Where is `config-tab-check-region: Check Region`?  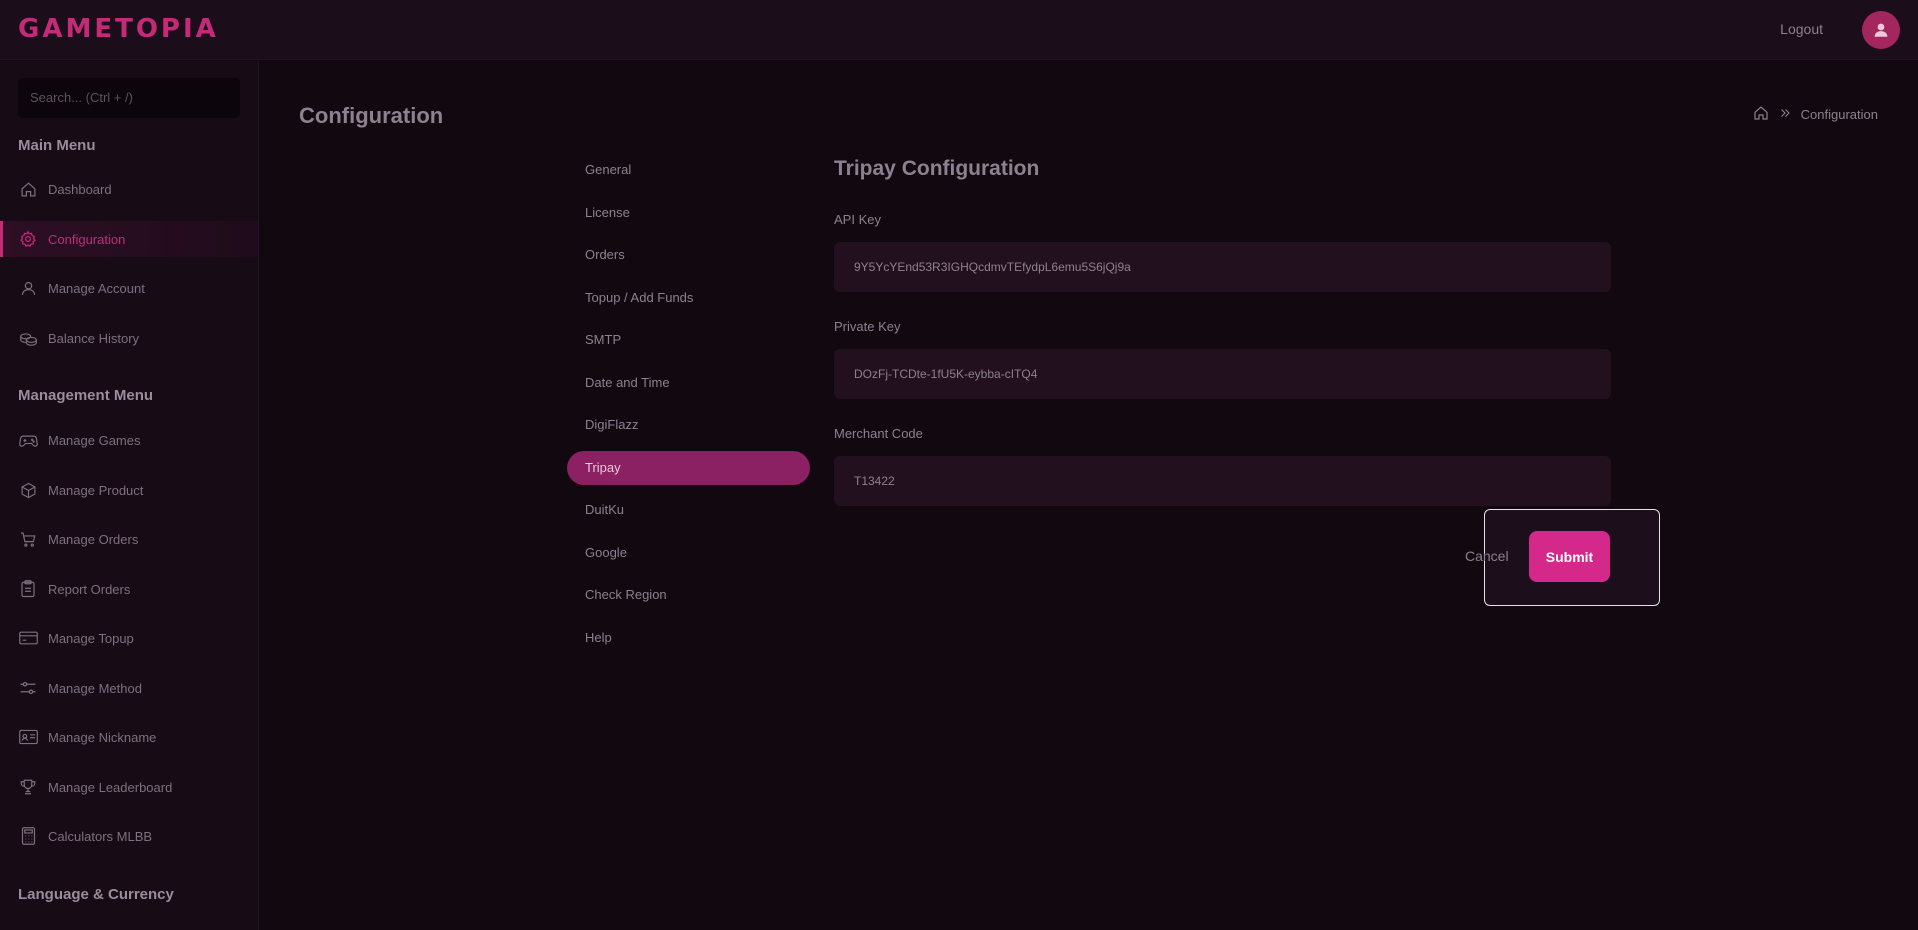 config-tab-check-region: Check Region is located at coordinates (688, 595).